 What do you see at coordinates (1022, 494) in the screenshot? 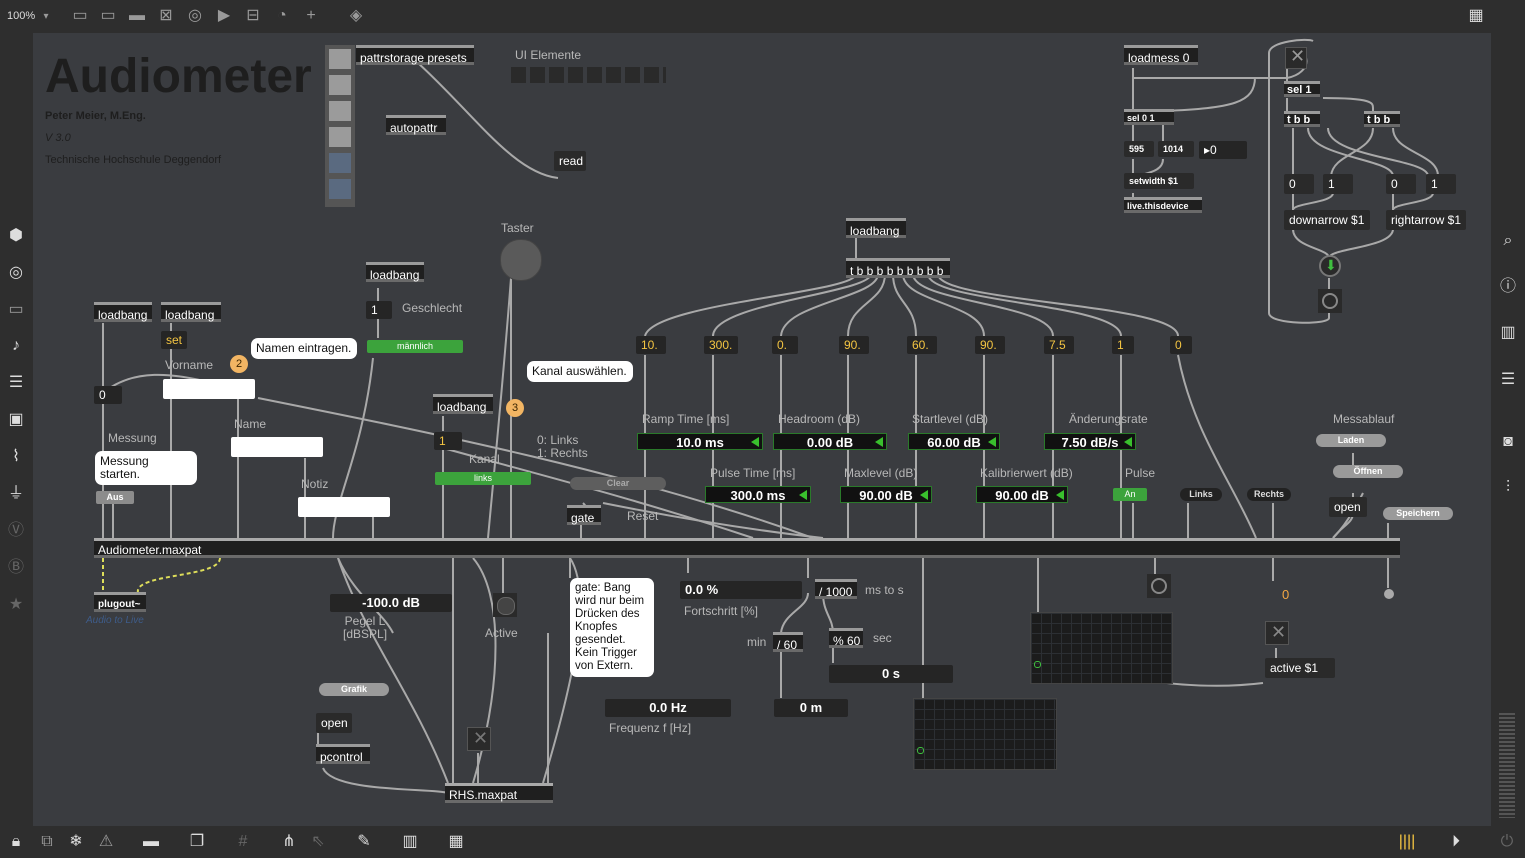
I see `kalibrierwert-number: 90.00 dB` at bounding box center [1022, 494].